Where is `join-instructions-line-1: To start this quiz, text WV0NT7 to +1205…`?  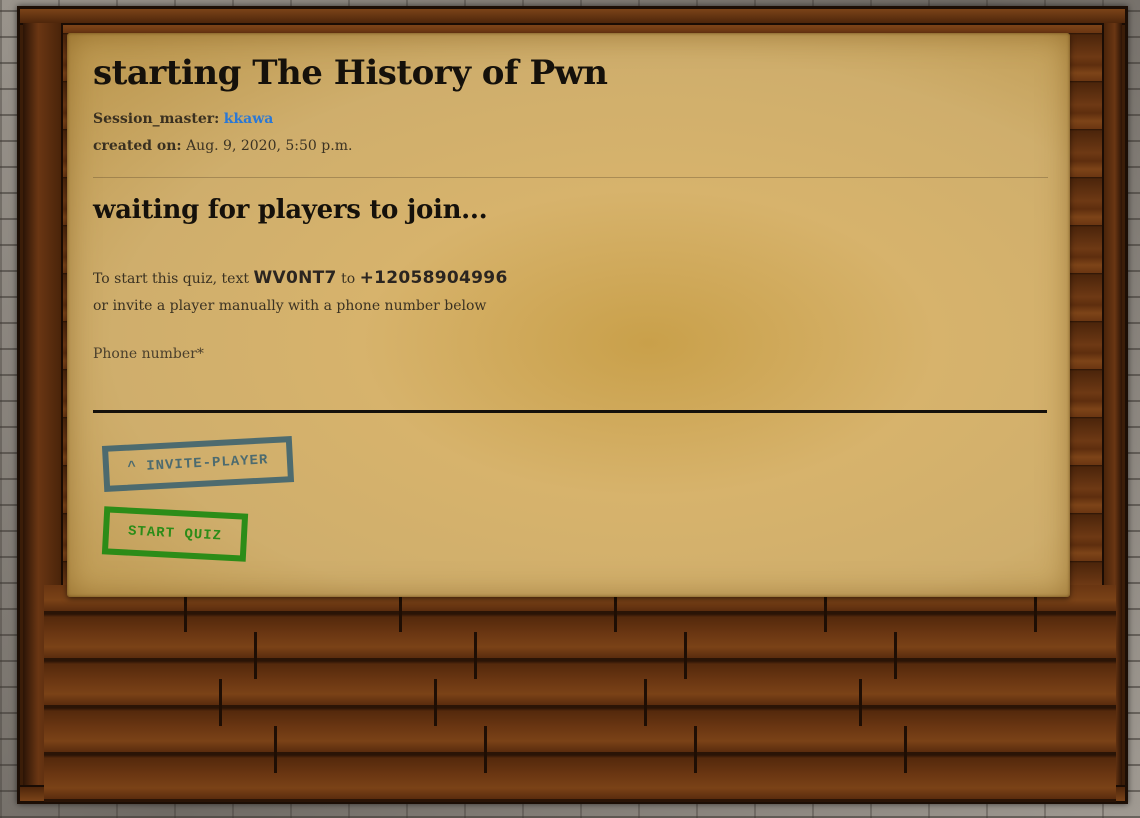
join-instructions-line-1: To start this quiz, text WV0NT7 to +1205… is located at coordinates (300, 279).